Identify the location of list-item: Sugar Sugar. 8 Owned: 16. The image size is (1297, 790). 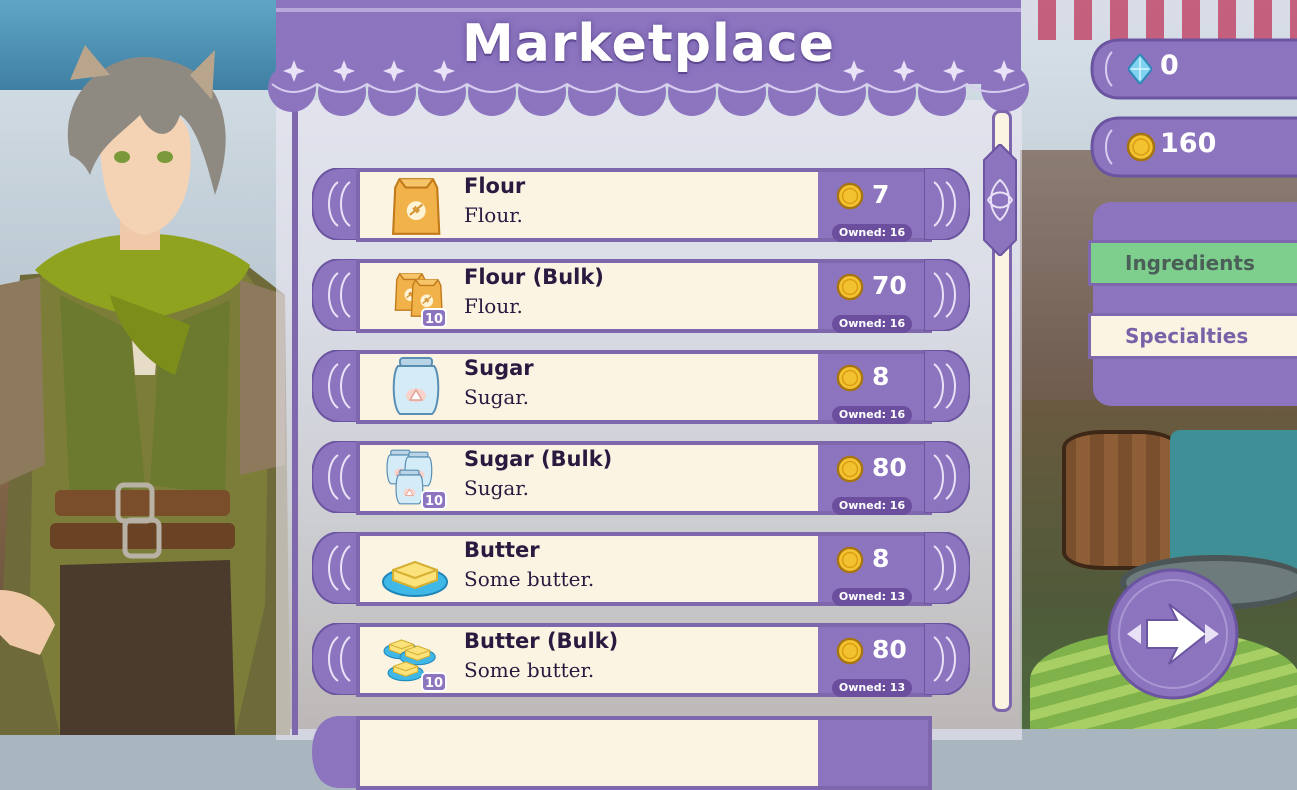
(641, 387).